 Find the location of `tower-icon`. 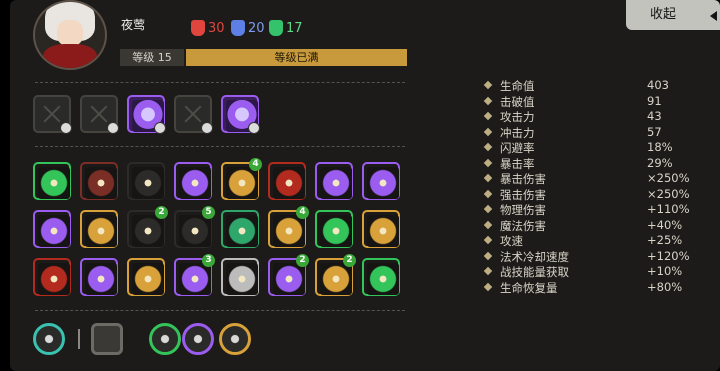

tower-icon is located at coordinates (289, 279).